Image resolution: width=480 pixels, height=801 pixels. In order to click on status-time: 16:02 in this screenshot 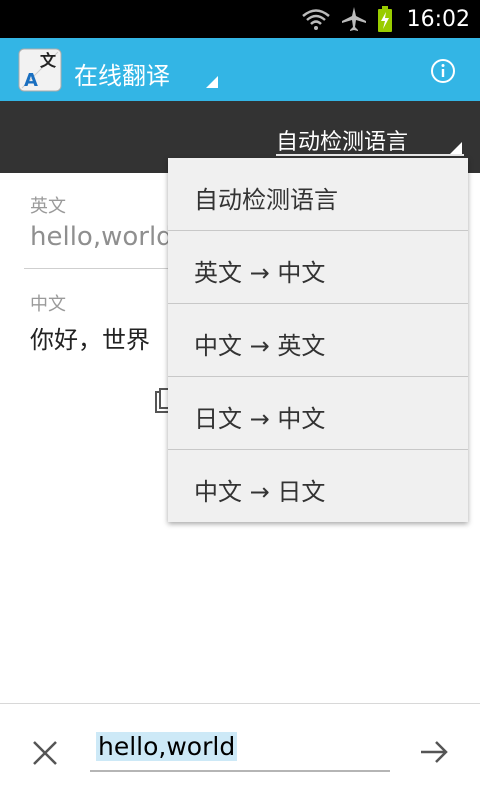, I will do `click(438, 19)`.